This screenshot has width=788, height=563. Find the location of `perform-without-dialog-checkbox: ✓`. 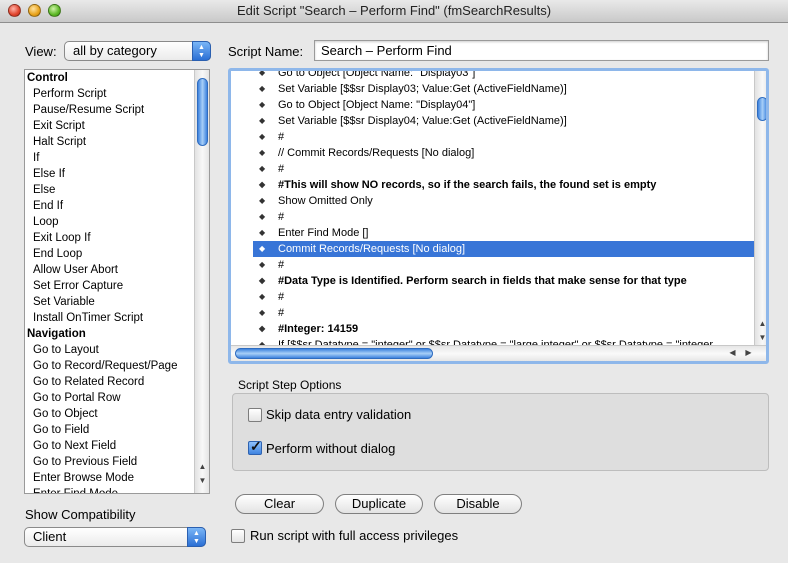

perform-without-dialog-checkbox: ✓ is located at coordinates (255, 446).